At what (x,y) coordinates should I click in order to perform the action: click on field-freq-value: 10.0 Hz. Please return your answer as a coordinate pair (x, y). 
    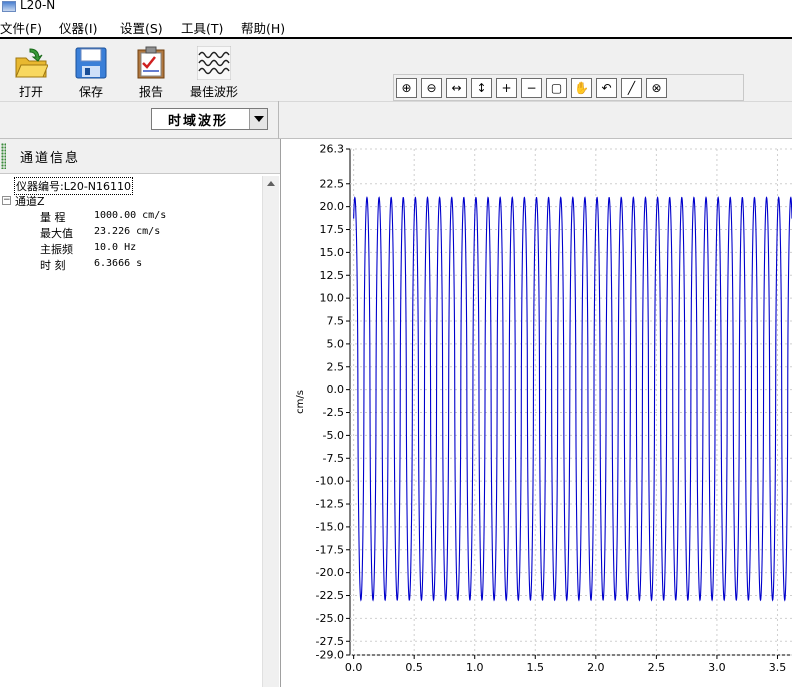
    Looking at the image, I should click on (115, 247).